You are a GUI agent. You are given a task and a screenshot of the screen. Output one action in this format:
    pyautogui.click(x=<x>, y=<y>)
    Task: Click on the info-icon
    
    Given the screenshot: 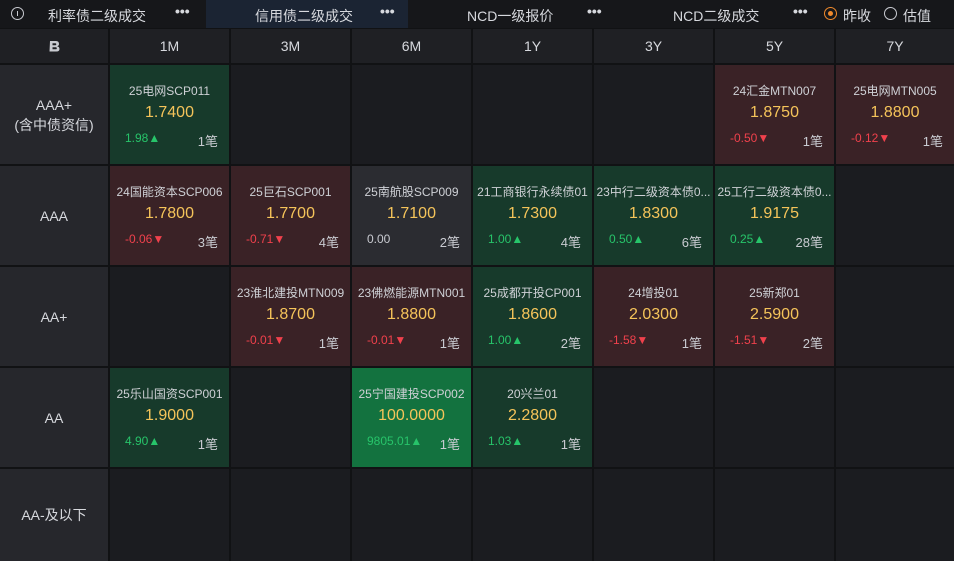 What is the action you would take?
    pyautogui.click(x=17, y=13)
    